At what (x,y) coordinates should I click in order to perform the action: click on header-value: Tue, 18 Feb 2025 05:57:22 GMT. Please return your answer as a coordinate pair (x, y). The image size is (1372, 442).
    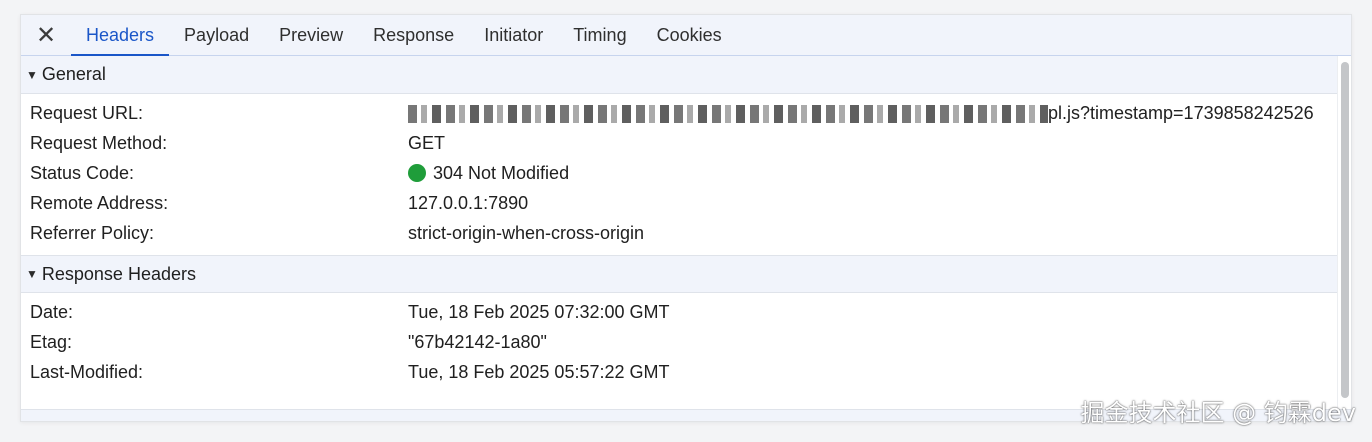
    Looking at the image, I should click on (539, 371).